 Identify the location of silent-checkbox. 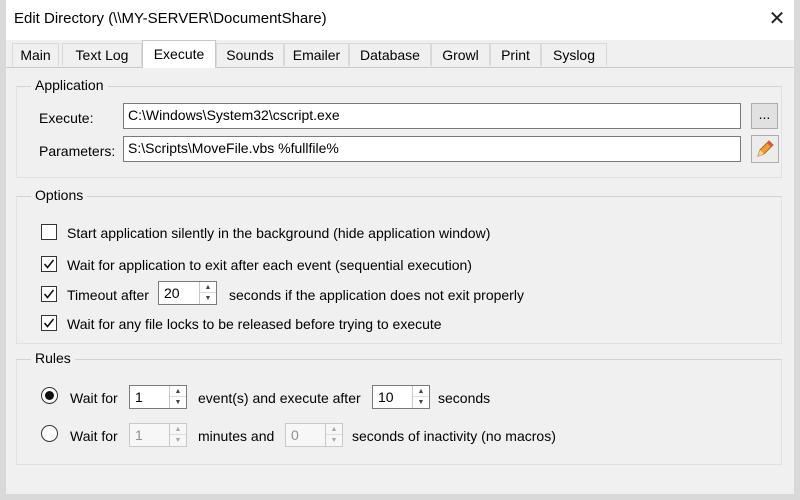
(49, 232).